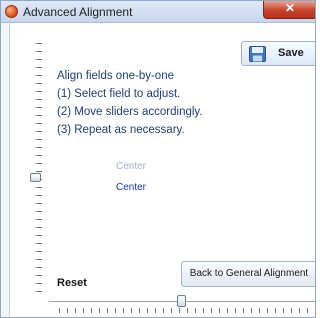 The height and width of the screenshot is (318, 320). Describe the element at coordinates (36, 169) in the screenshot. I see `vertical-ruler` at that location.